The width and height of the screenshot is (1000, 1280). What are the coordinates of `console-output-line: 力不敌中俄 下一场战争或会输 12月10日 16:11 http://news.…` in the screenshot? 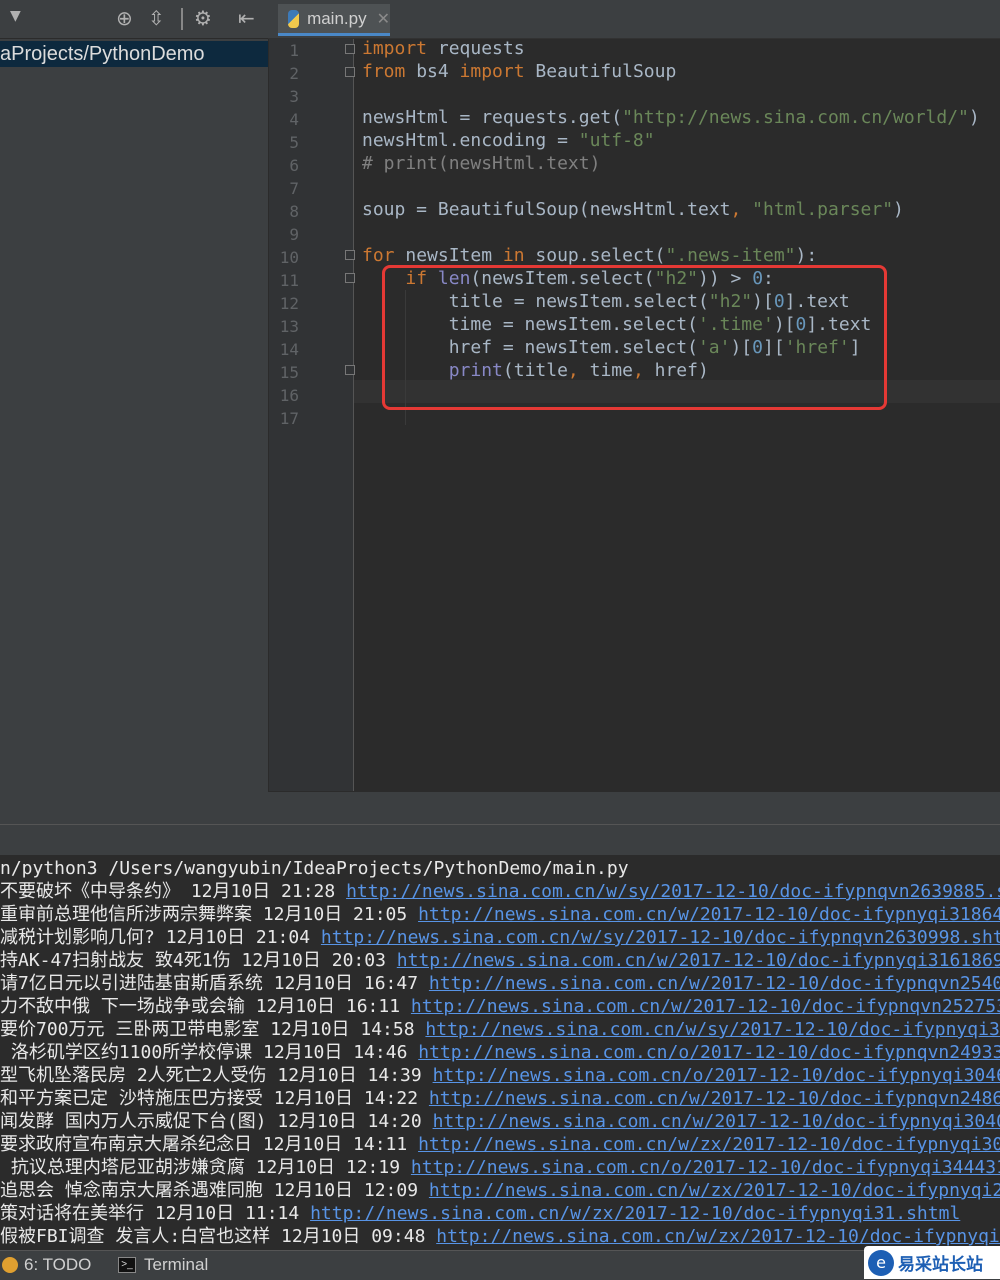 It's located at (500, 1006).